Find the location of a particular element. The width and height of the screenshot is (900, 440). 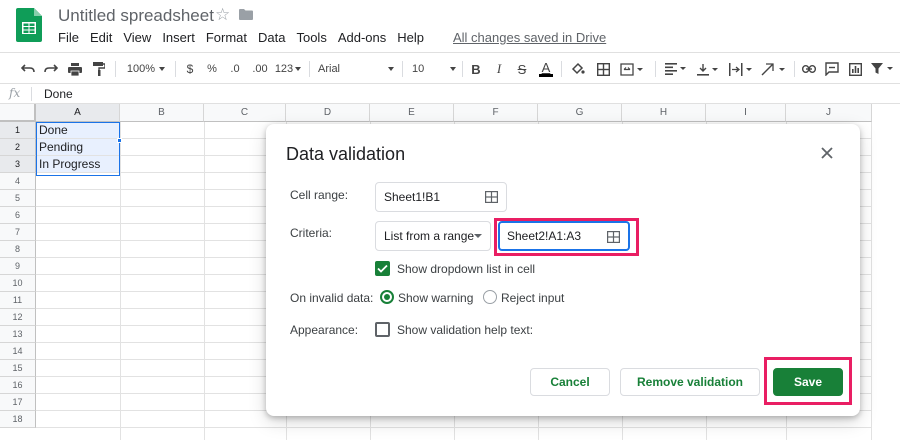

menu-view: View is located at coordinates (137, 39).